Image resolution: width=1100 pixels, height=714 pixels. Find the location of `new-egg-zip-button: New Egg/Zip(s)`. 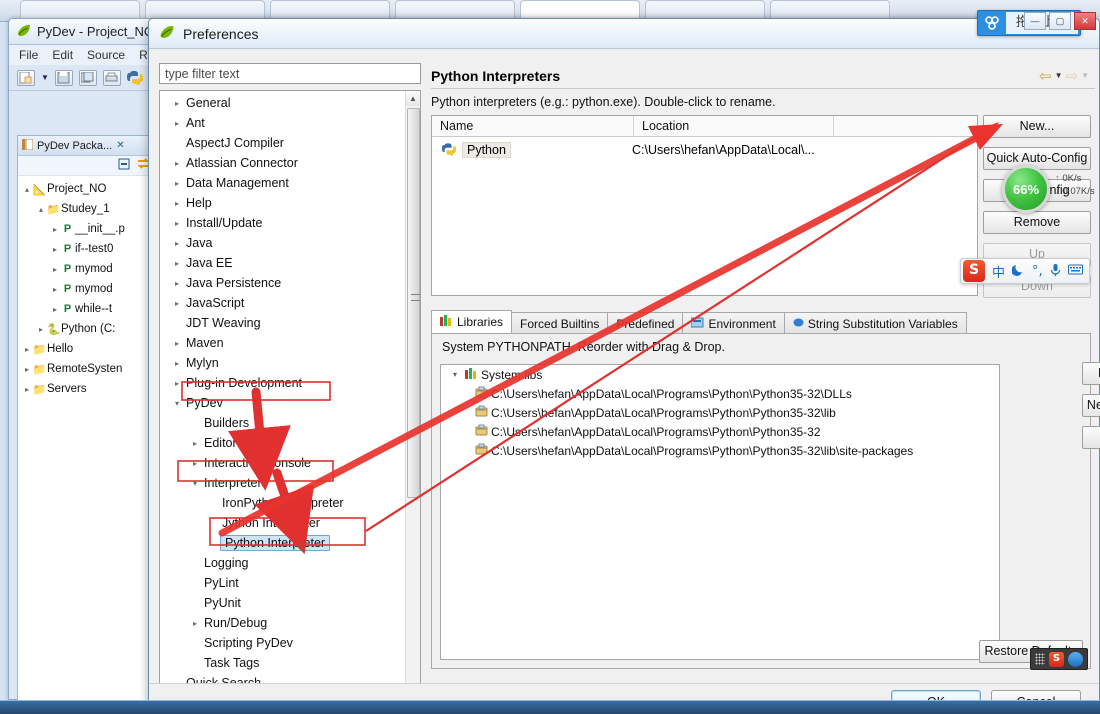

new-egg-zip-button: New Egg/Zip(s) is located at coordinates (1091, 405).